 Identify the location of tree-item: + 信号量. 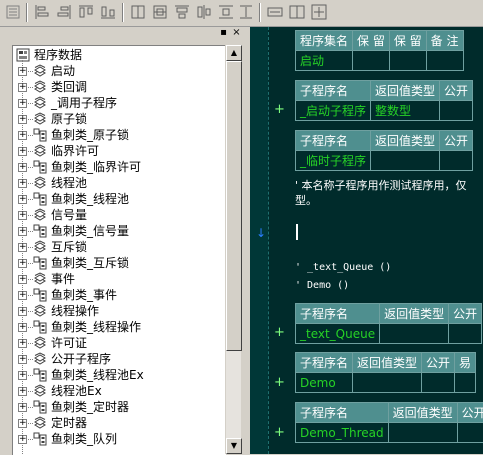
(118, 215).